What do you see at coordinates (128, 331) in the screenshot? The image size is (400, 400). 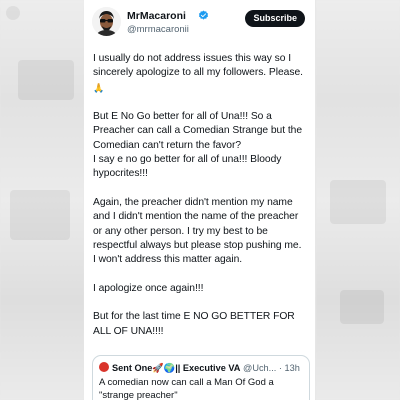 I see `text-line: ALL OF UNA!!!!` at bounding box center [128, 331].